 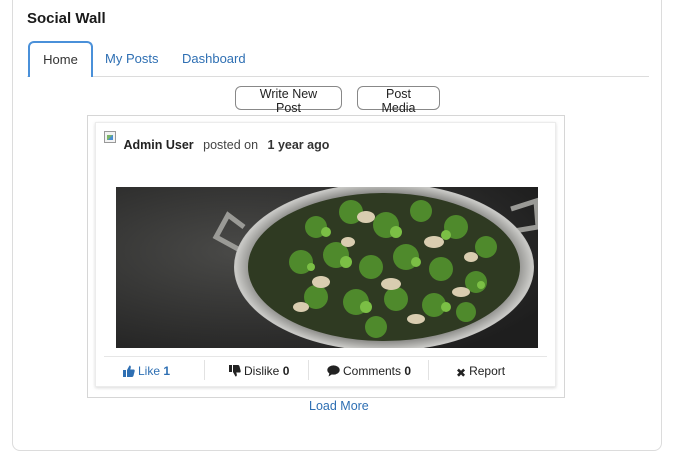 What do you see at coordinates (372, 371) in the screenshot?
I see `comments-label: Comments` at bounding box center [372, 371].